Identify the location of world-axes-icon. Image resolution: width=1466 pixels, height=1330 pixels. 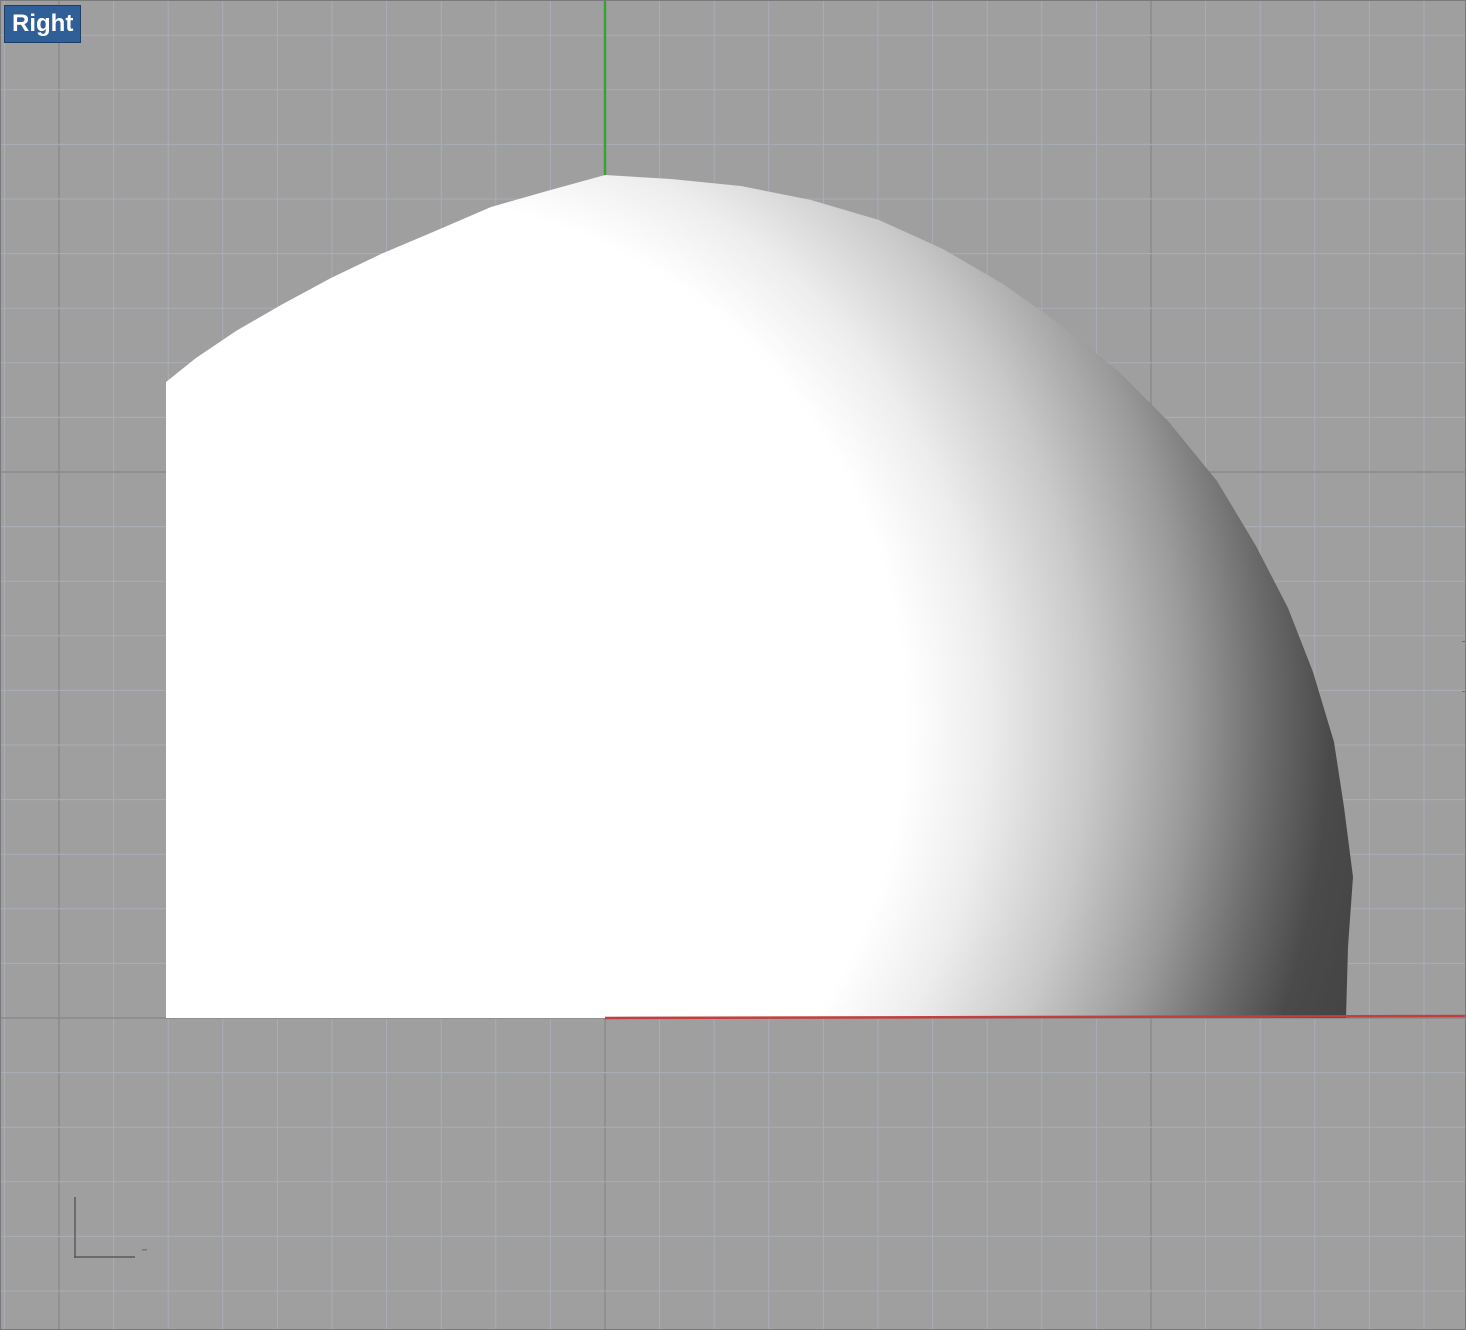
(110, 1227).